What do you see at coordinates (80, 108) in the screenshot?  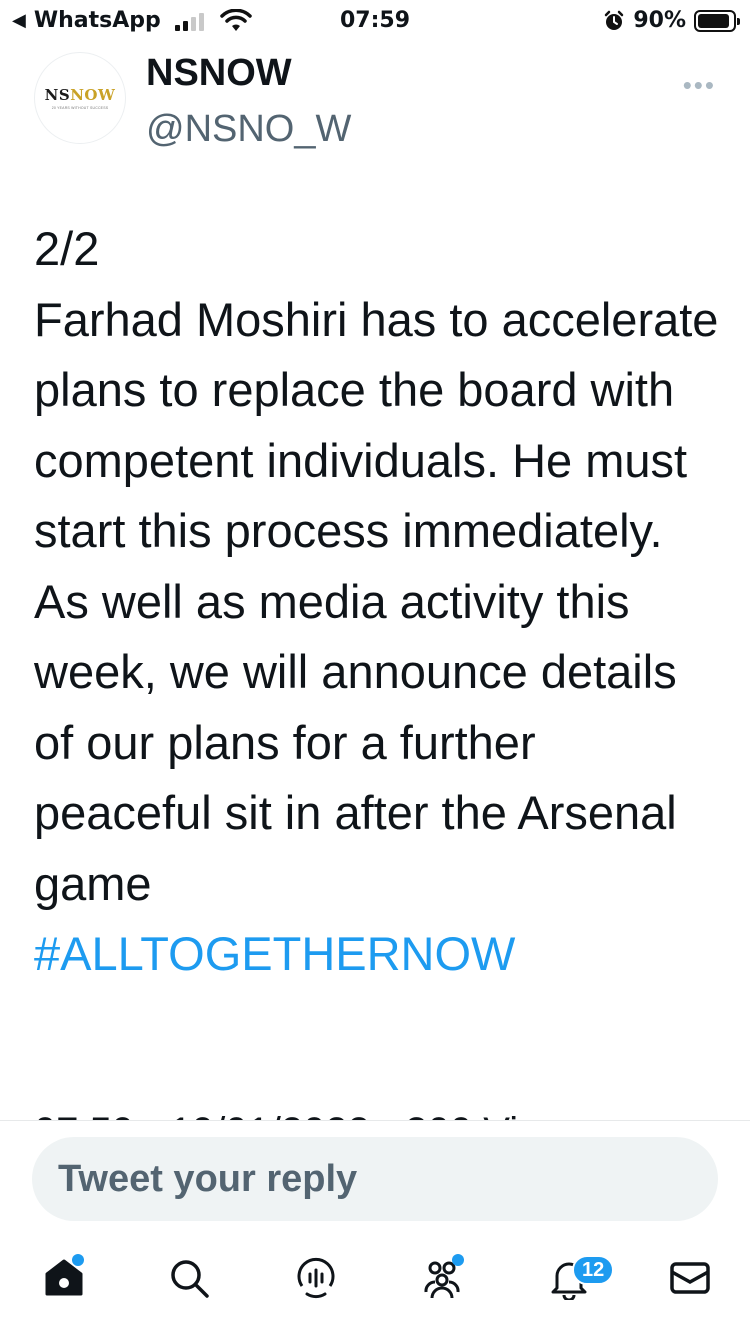 I see `avatar-tagline: 20 YEARS WITHOUT SUCCESS` at bounding box center [80, 108].